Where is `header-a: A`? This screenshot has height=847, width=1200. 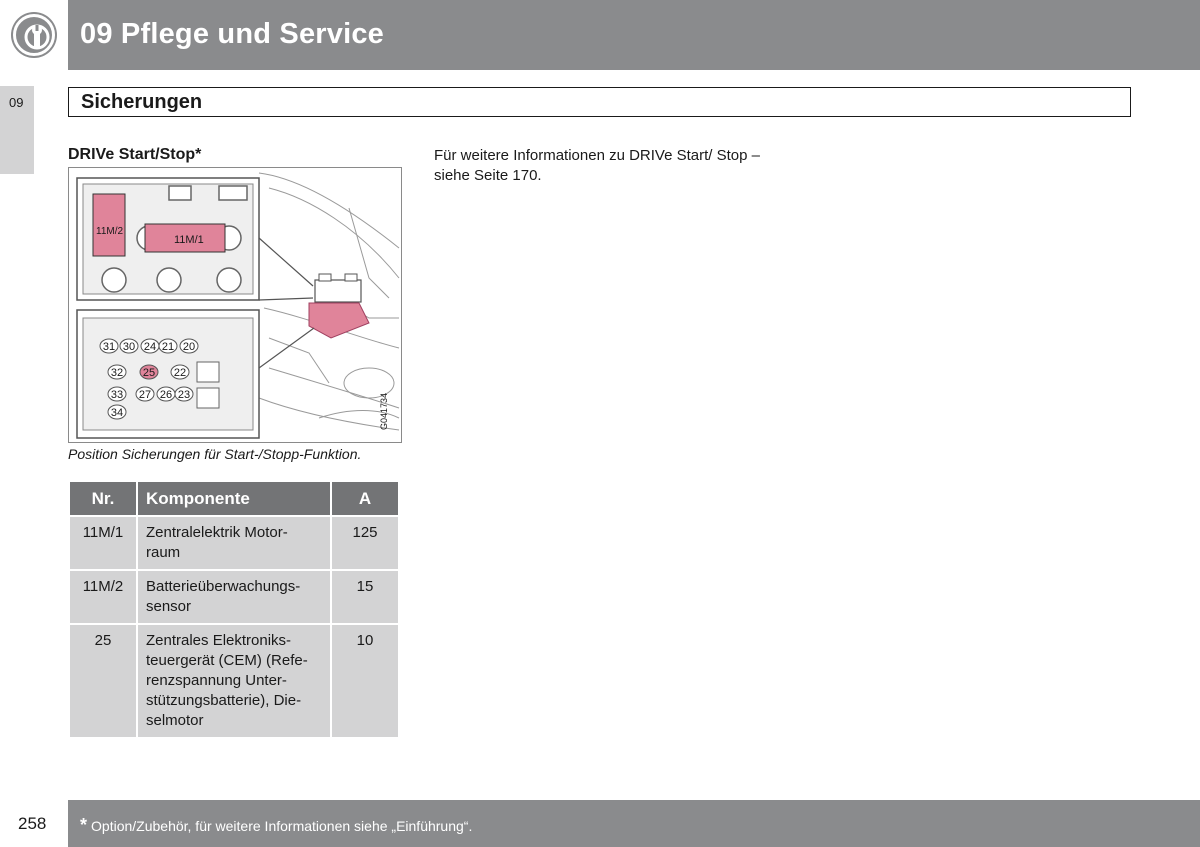 header-a: A is located at coordinates (365, 498).